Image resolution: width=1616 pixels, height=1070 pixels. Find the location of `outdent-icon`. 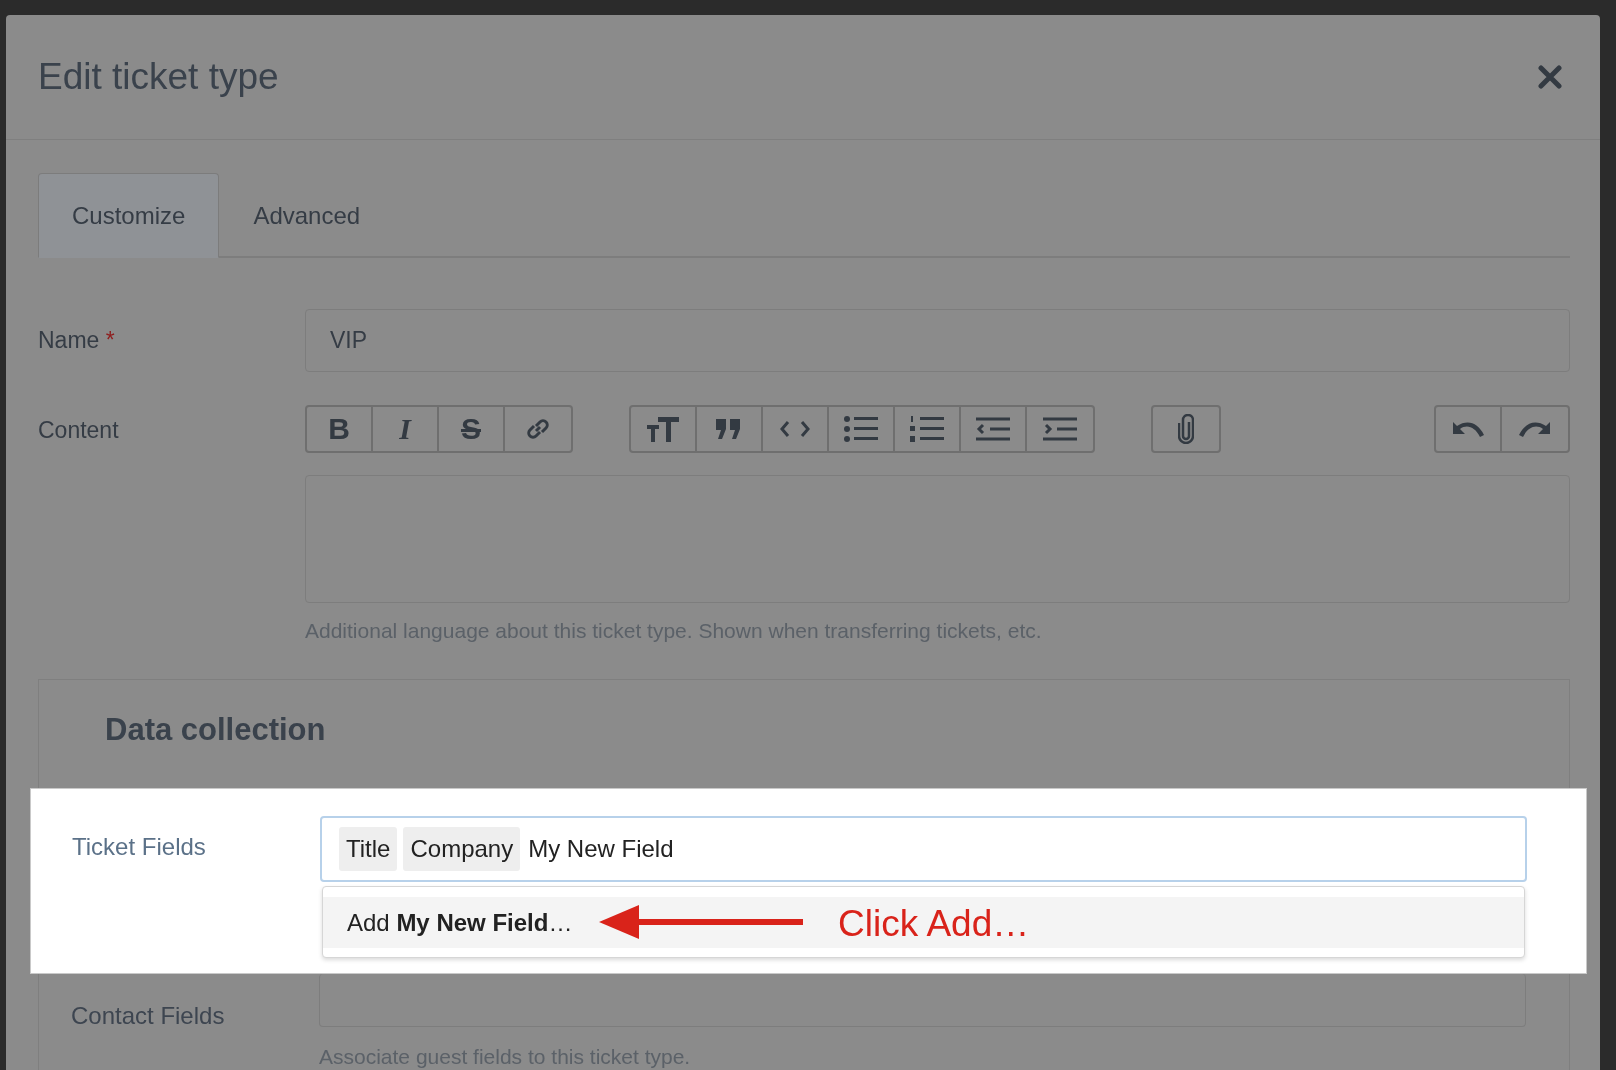

outdent-icon is located at coordinates (993, 429).